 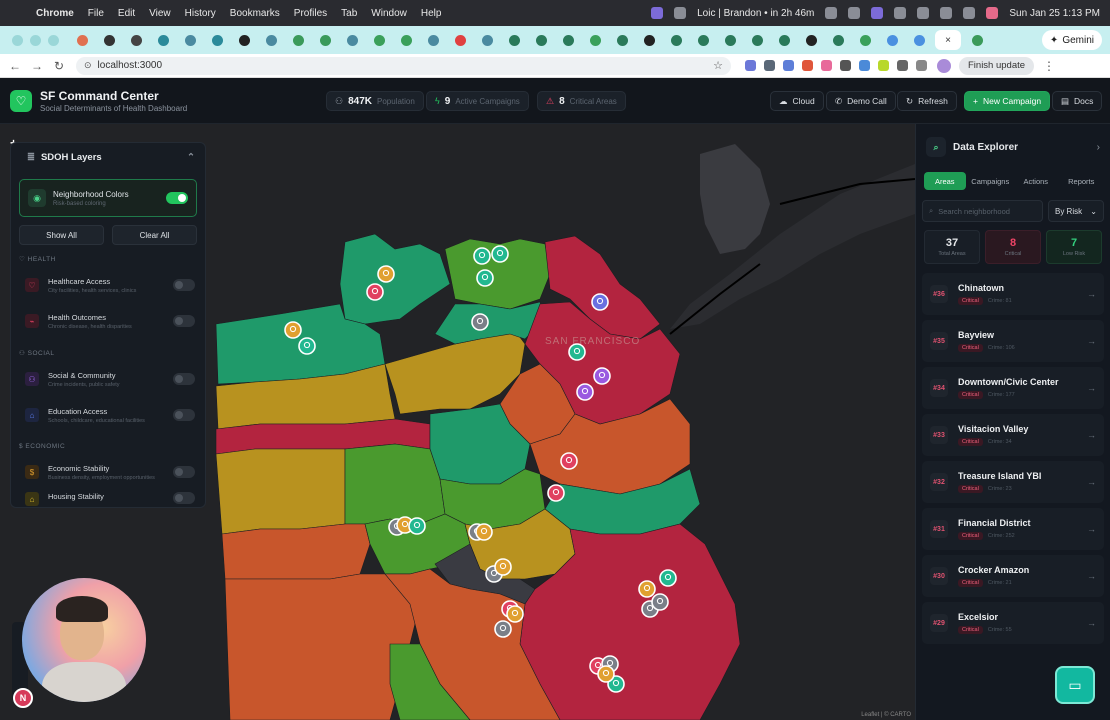 What do you see at coordinates (184, 415) in the screenshot?
I see `education-access-toggle` at bounding box center [184, 415].